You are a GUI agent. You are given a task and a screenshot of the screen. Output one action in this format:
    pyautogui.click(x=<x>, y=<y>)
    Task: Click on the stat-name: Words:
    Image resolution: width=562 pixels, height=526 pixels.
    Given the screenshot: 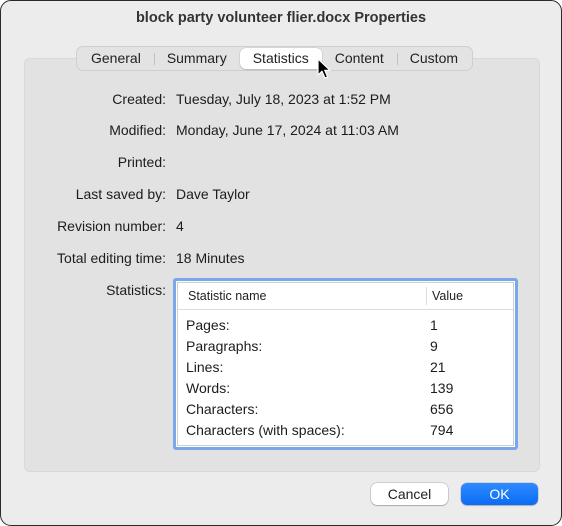 What is the action you would take?
    pyautogui.click(x=208, y=388)
    